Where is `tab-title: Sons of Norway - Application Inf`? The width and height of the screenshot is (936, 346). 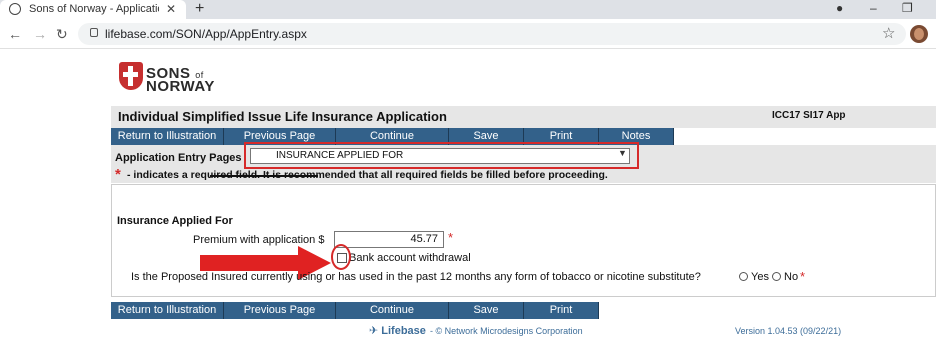
tab-title: Sons of Norway - Application Inf is located at coordinates (94, 9).